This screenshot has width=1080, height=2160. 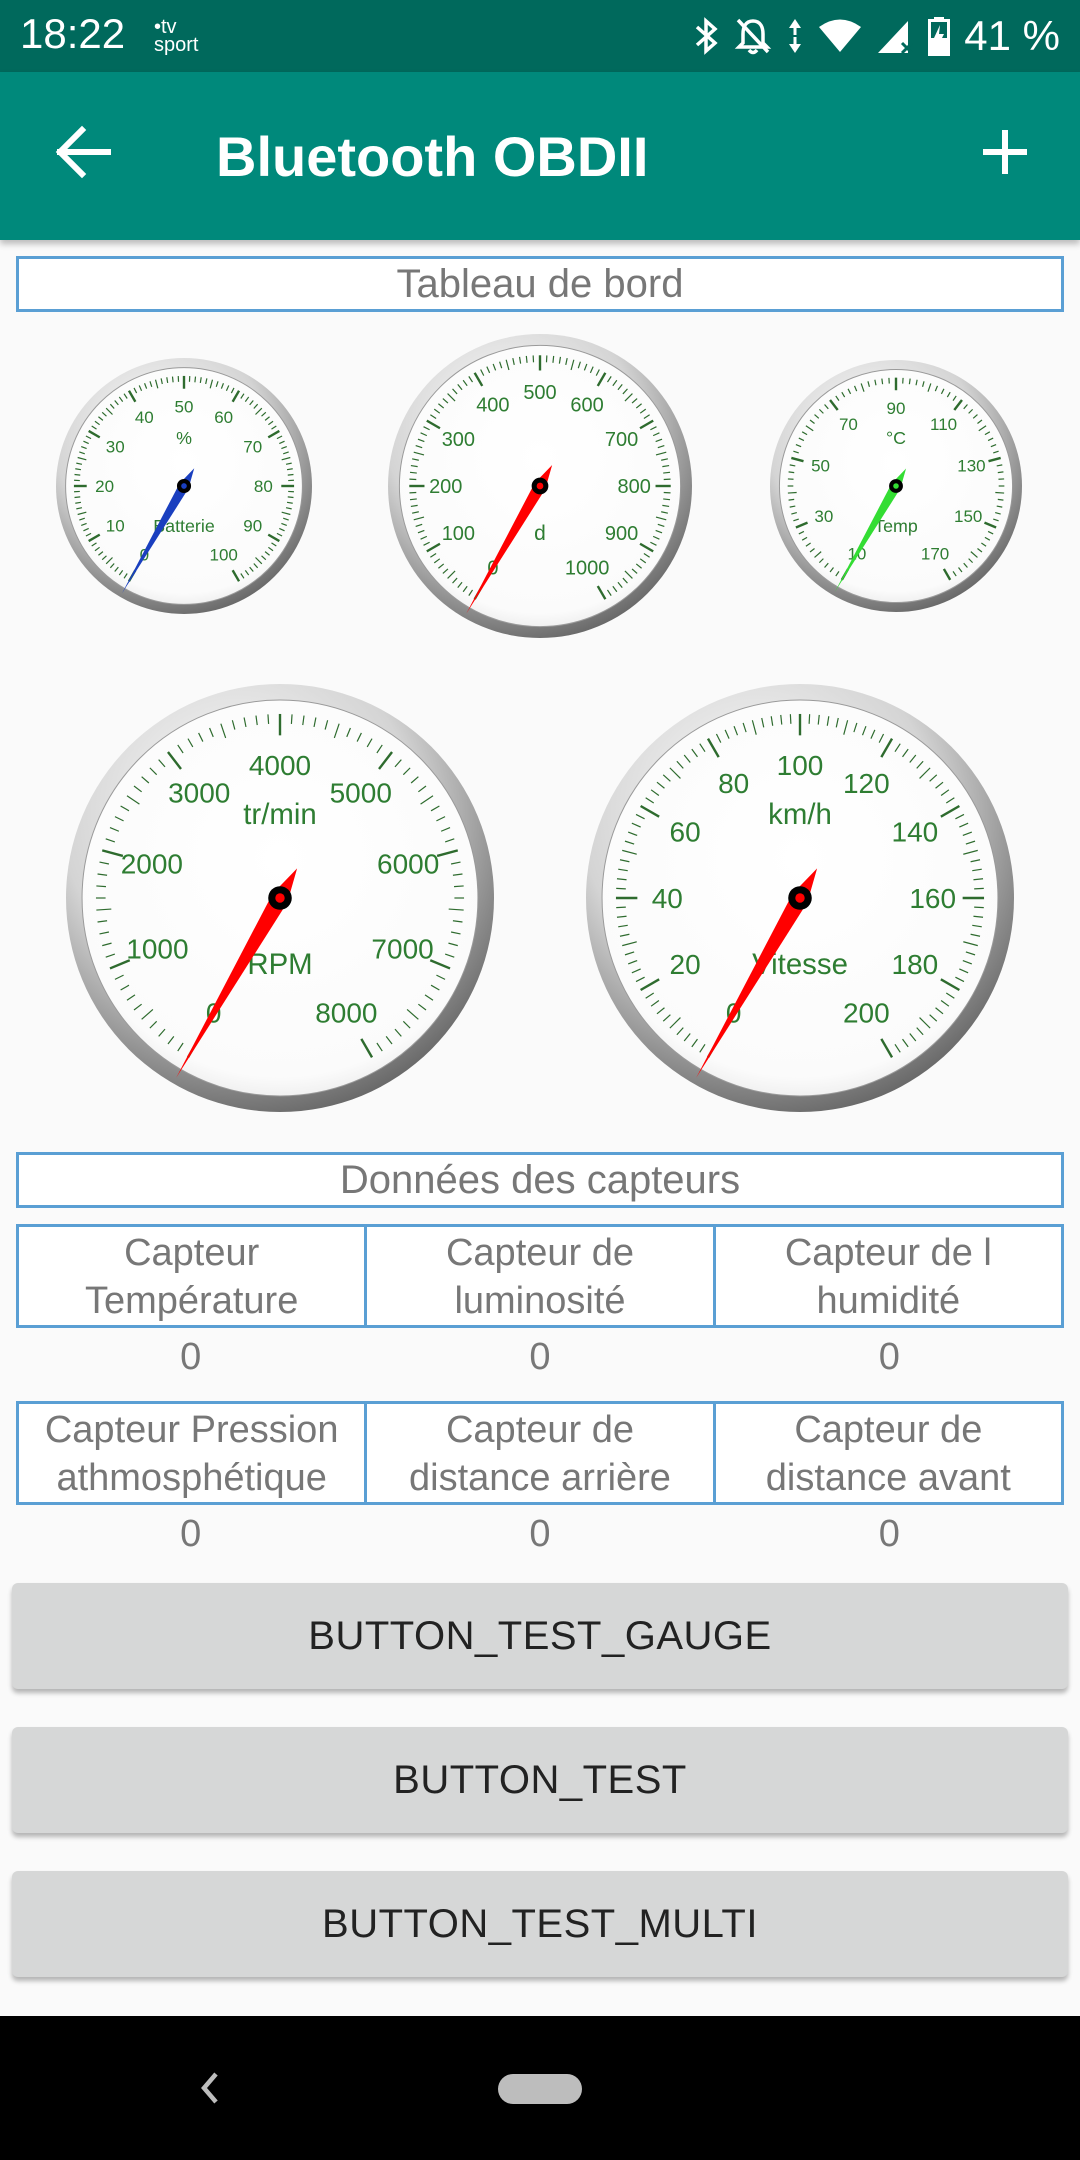 What do you see at coordinates (346, 1013) in the screenshot?
I see `gauge-tick-label: 8000` at bounding box center [346, 1013].